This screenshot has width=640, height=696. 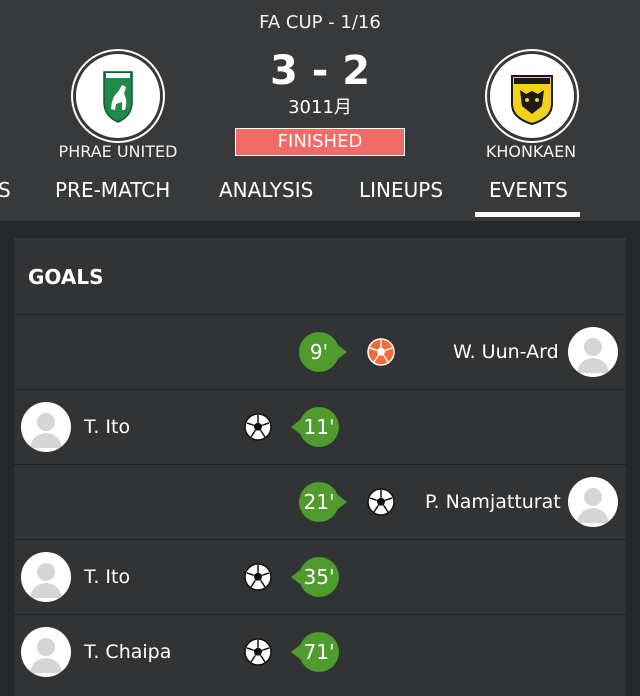 What do you see at coordinates (401, 190) in the screenshot?
I see `tab-lineups: LINEUPS` at bounding box center [401, 190].